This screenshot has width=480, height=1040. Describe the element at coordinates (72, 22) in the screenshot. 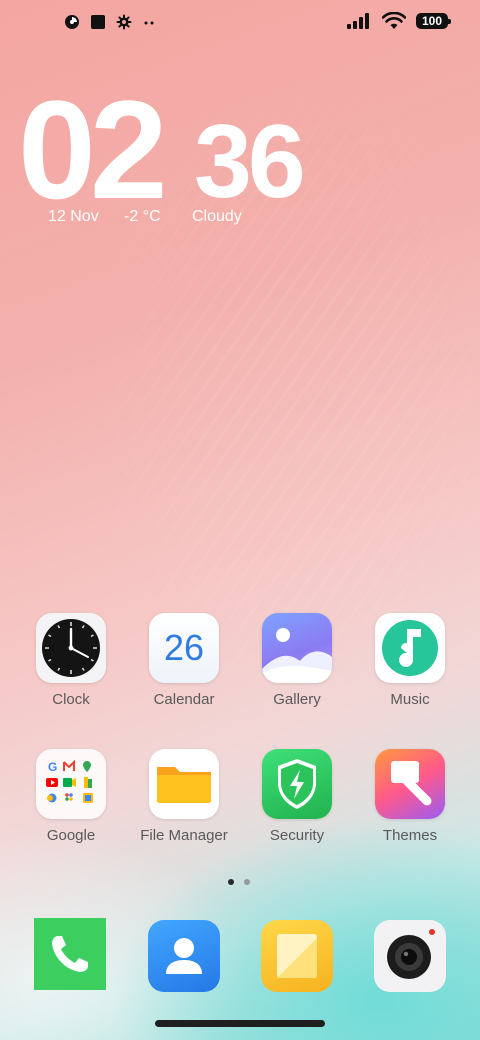

I see `app-notification-icon` at that location.